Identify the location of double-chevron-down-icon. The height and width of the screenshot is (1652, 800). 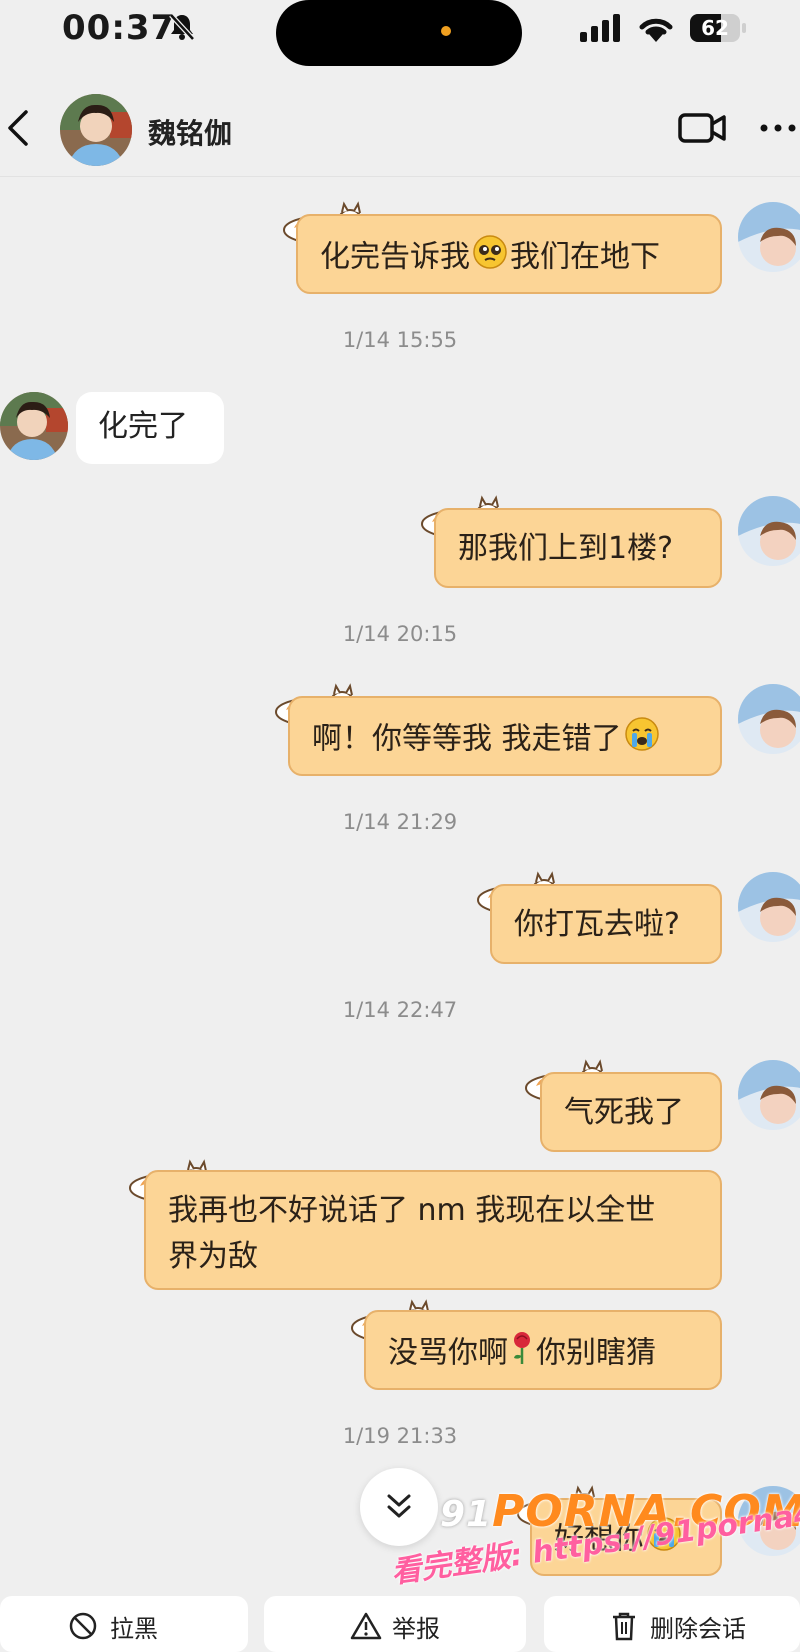
(399, 1506).